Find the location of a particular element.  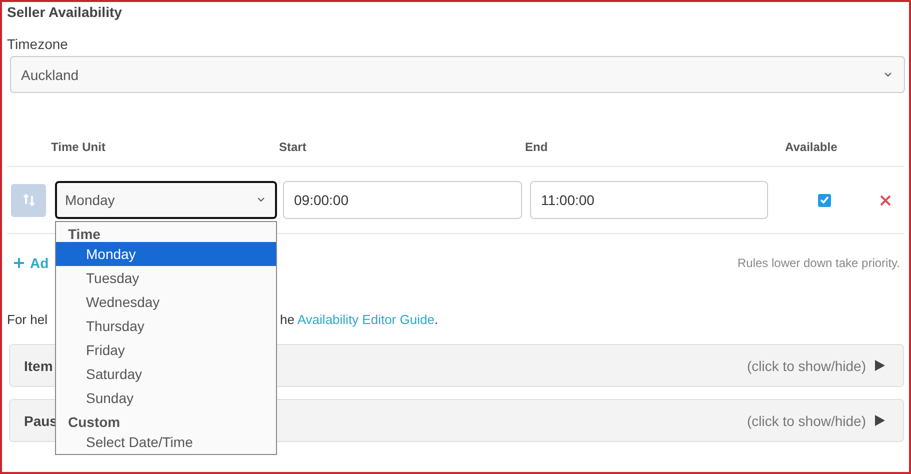

option-group-label: Custom is located at coordinates (94, 421).